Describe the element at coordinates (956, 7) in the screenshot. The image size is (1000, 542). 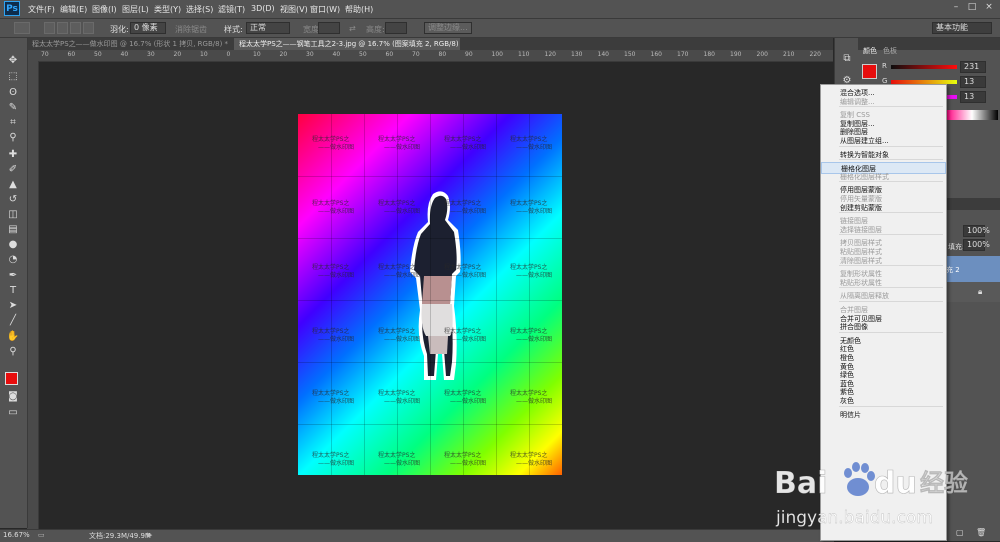
I see `minimize-button: –` at that location.